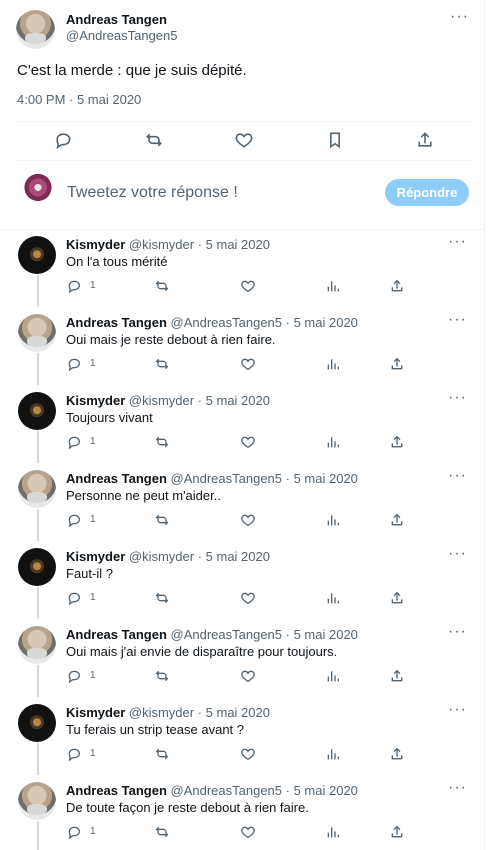 The width and height of the screenshot is (493, 850). Describe the element at coordinates (427, 192) in the screenshot. I see `reply-button: Répondre` at that location.